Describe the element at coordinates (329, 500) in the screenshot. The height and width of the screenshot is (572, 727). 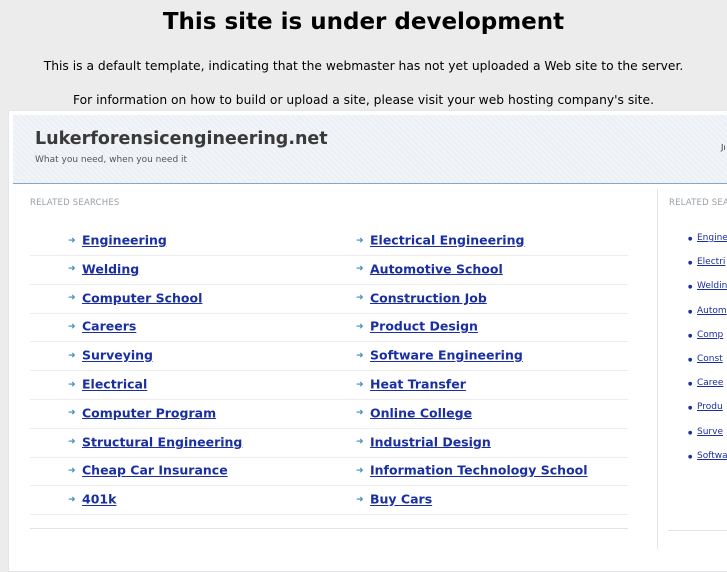
I see `table-row: ➜ 401k ➜ Buy Cars` at that location.